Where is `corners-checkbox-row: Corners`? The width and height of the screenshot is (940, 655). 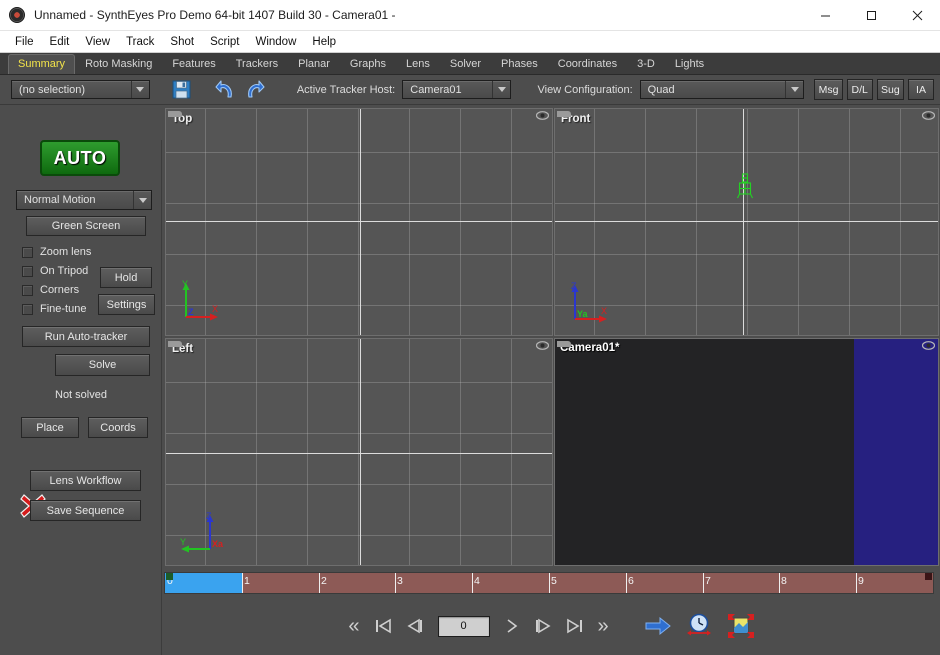
corners-checkbox-row: Corners is located at coordinates (50, 290).